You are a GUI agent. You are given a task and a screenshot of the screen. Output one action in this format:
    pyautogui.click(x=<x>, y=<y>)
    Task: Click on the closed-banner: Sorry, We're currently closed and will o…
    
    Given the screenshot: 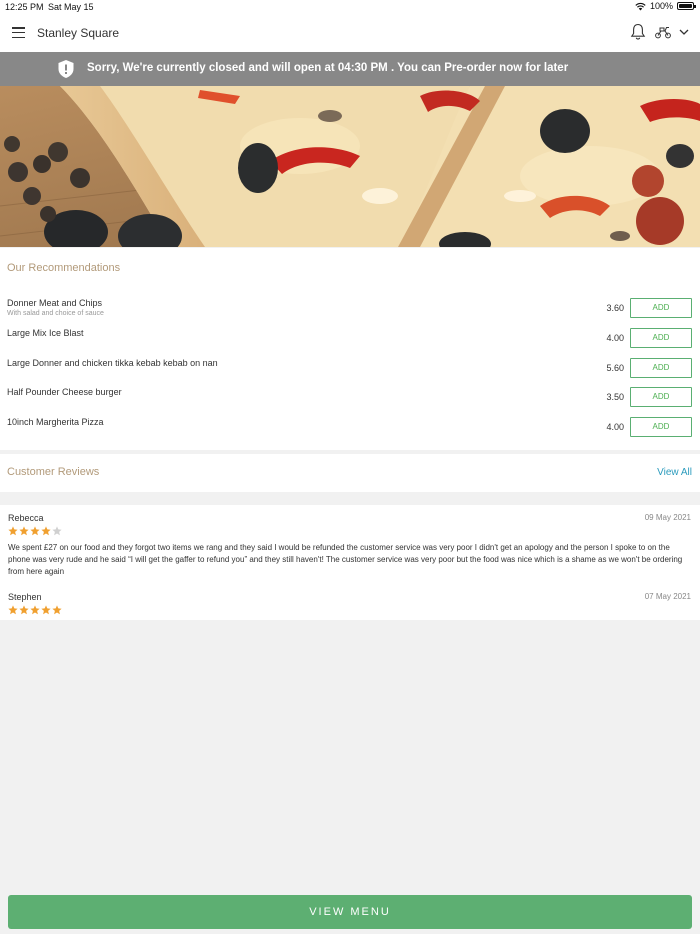 What is the action you would take?
    pyautogui.click(x=350, y=69)
    